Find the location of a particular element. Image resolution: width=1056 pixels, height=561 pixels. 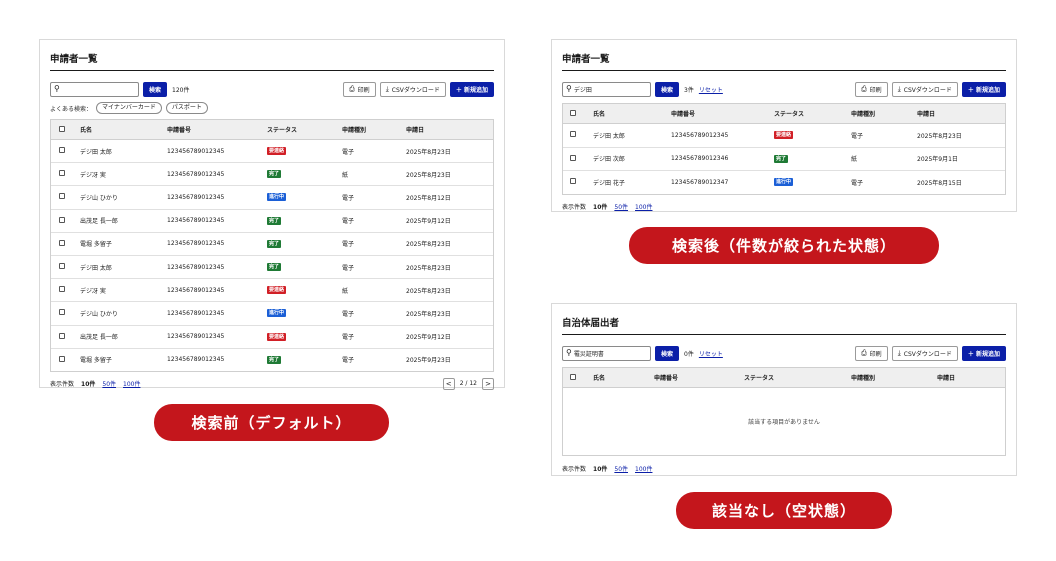

table-row: デジ山 ひかり 123456789012345 進行中 電子 2025年8月23日 is located at coordinates (272, 314).